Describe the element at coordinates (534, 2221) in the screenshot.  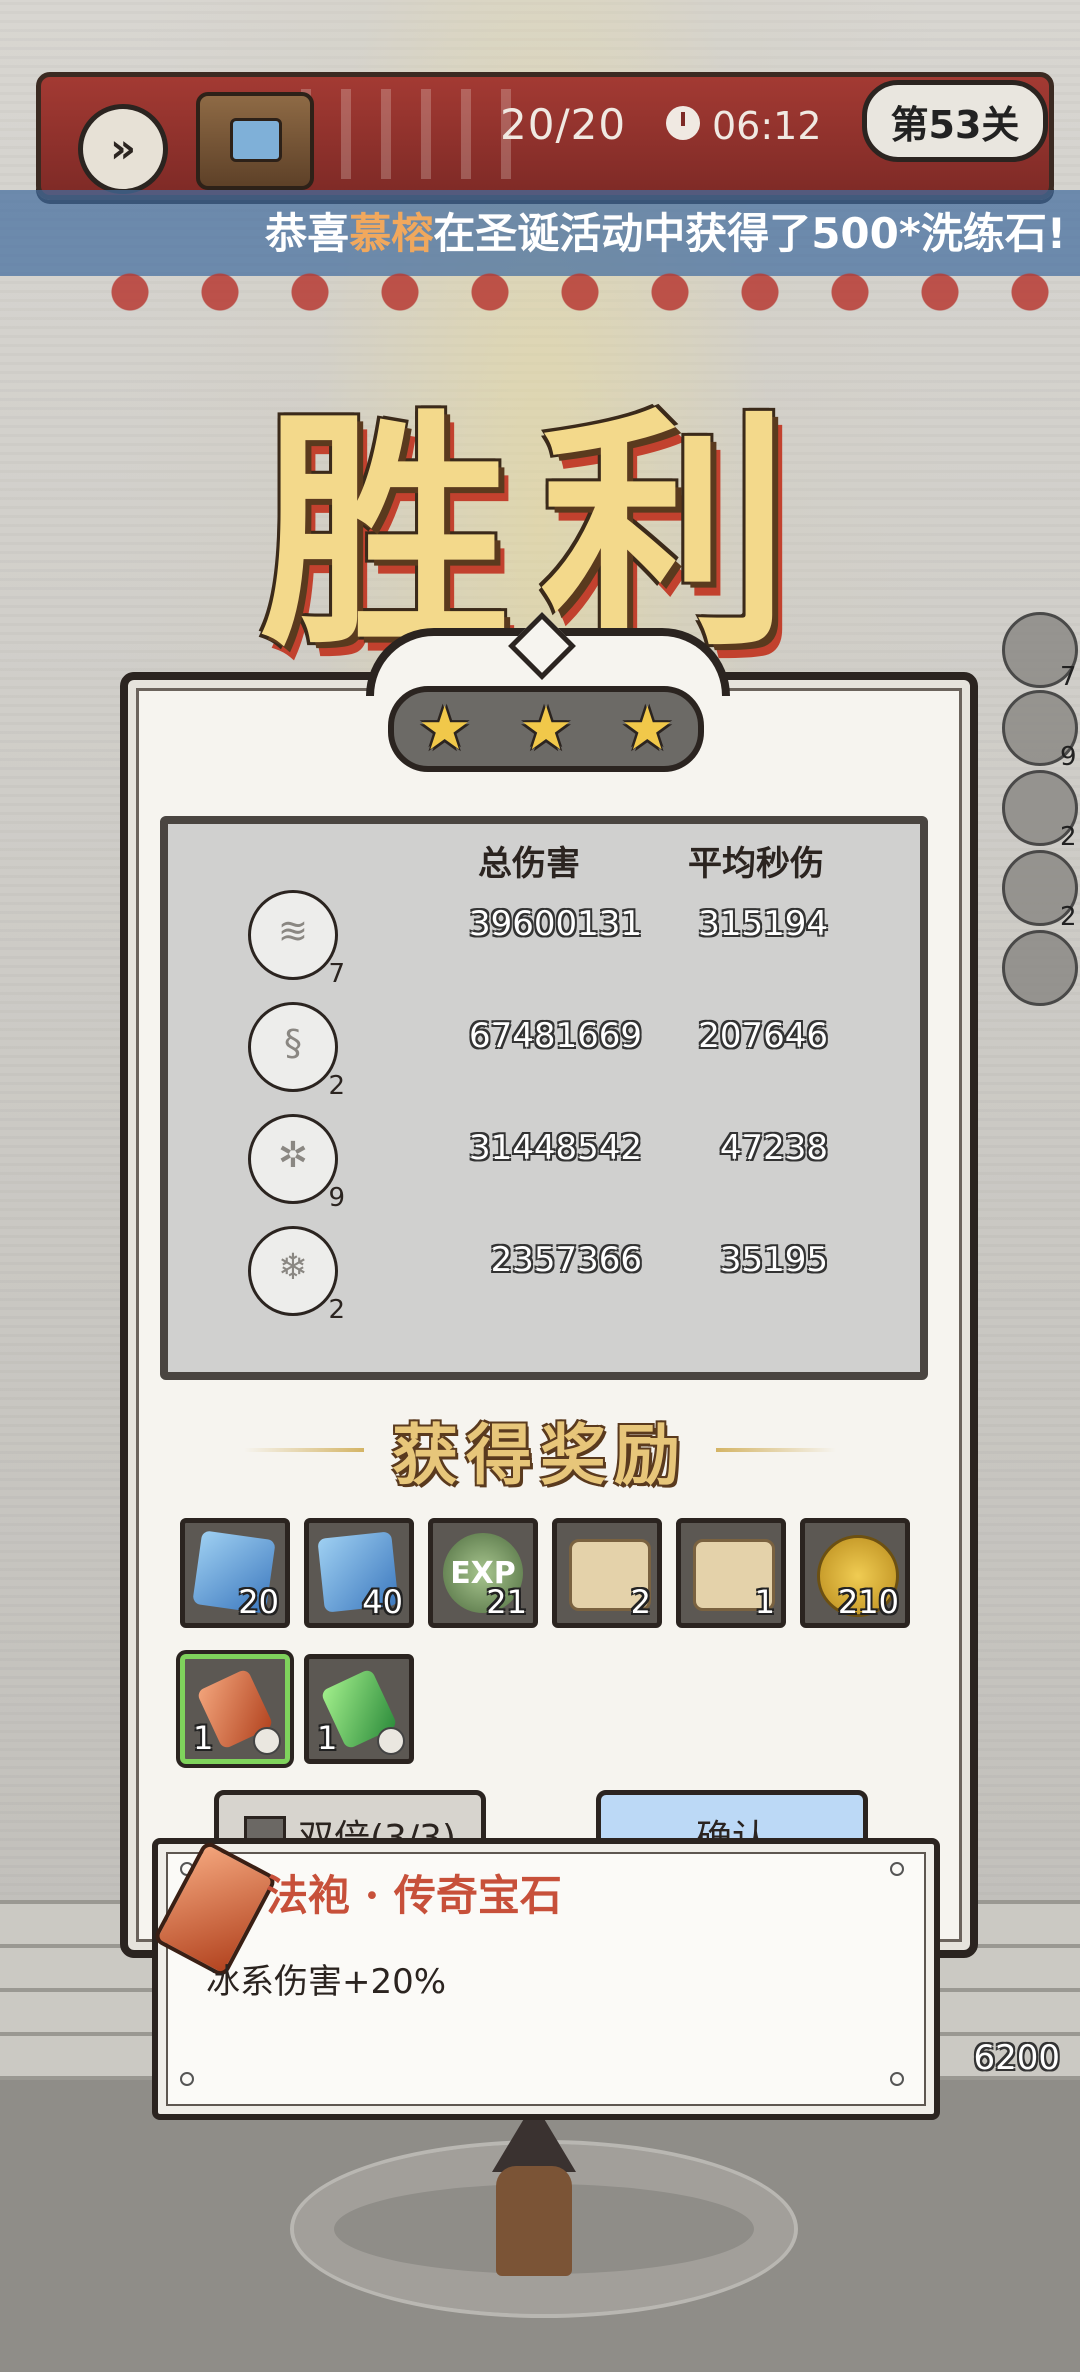
I see `mage-robe` at that location.